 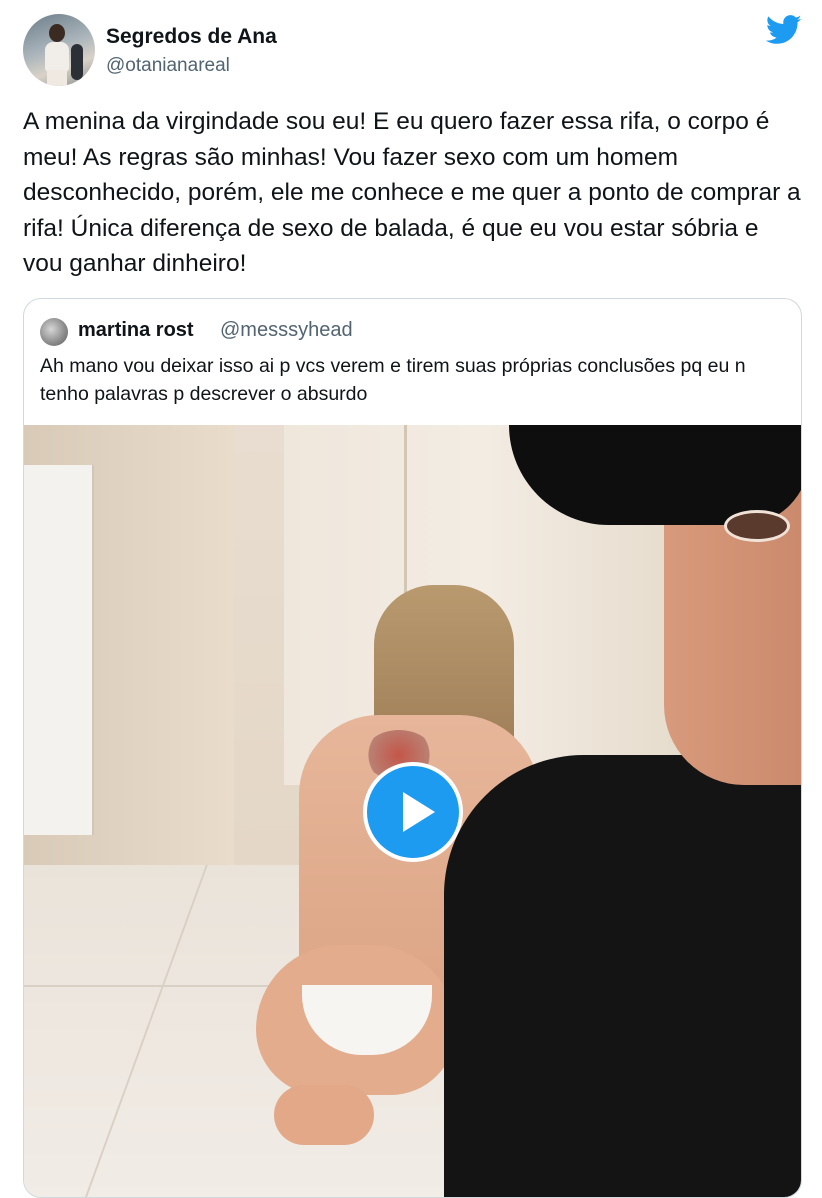 What do you see at coordinates (168, 66) in the screenshot?
I see `author-handle: @otanianareal` at bounding box center [168, 66].